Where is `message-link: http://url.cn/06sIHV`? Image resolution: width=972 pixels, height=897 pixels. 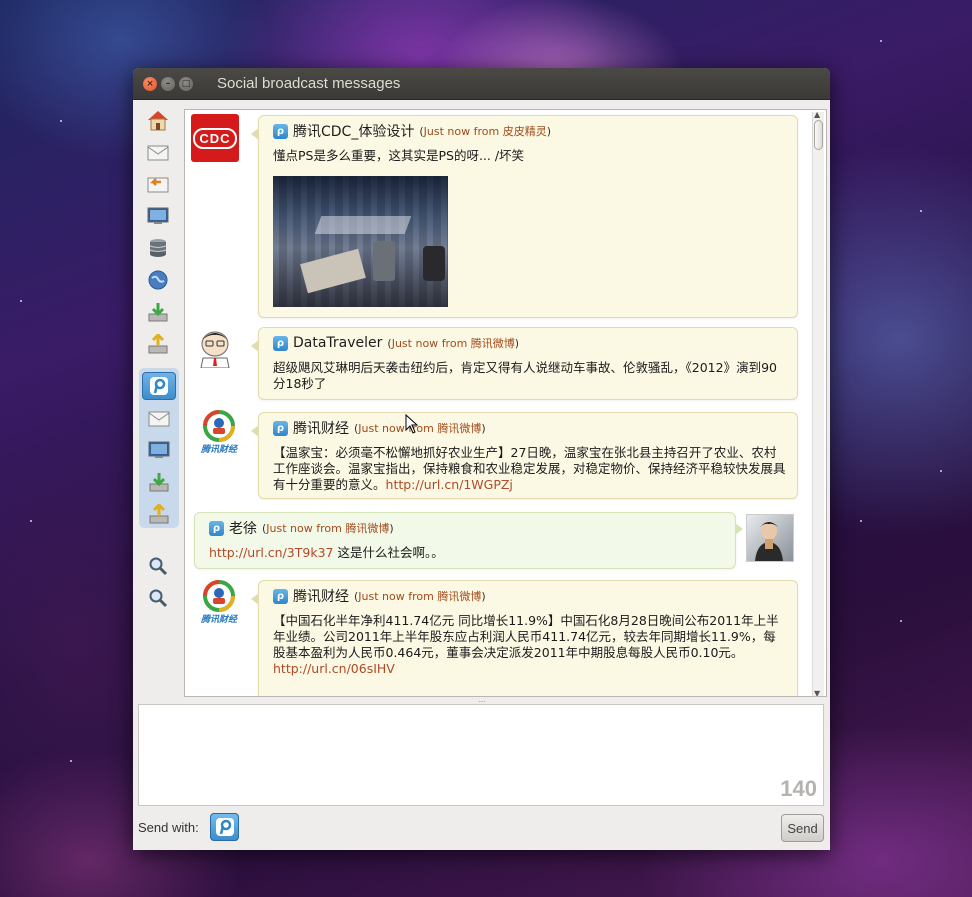 message-link: http://url.cn/06sIHV is located at coordinates (334, 668).